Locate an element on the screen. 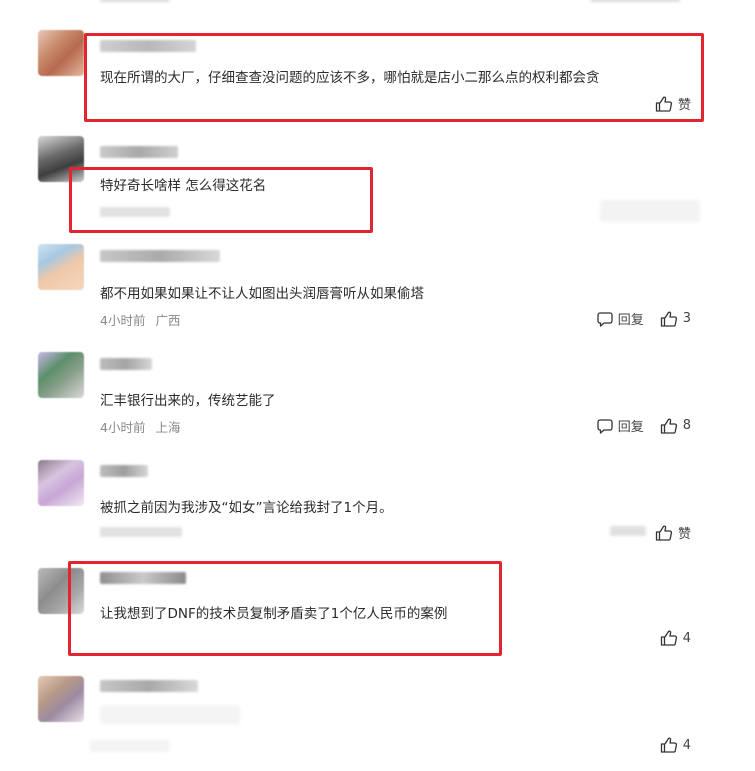 This screenshot has height=771, width=755. like-count: 3 is located at coordinates (686, 318).